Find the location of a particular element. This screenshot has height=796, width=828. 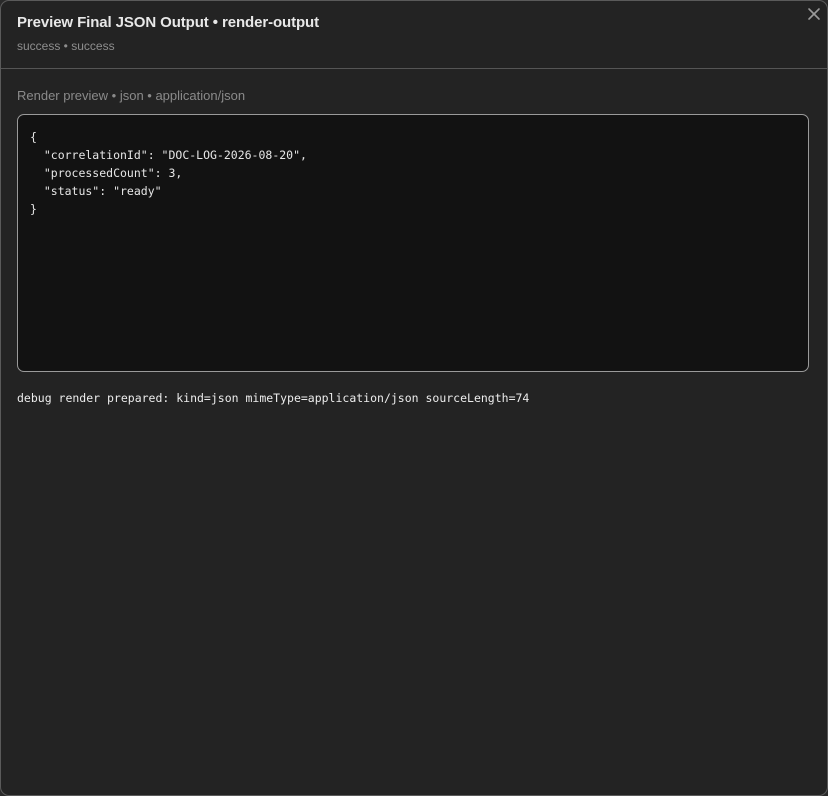

close-button is located at coordinates (814, 14).